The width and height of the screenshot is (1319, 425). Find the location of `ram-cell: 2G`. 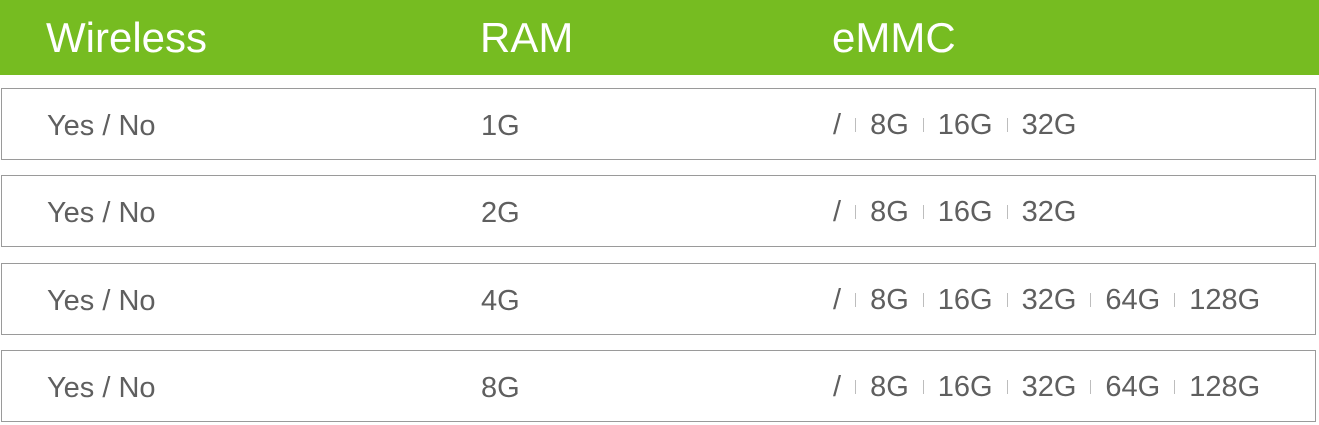

ram-cell: 2G is located at coordinates (500, 213).